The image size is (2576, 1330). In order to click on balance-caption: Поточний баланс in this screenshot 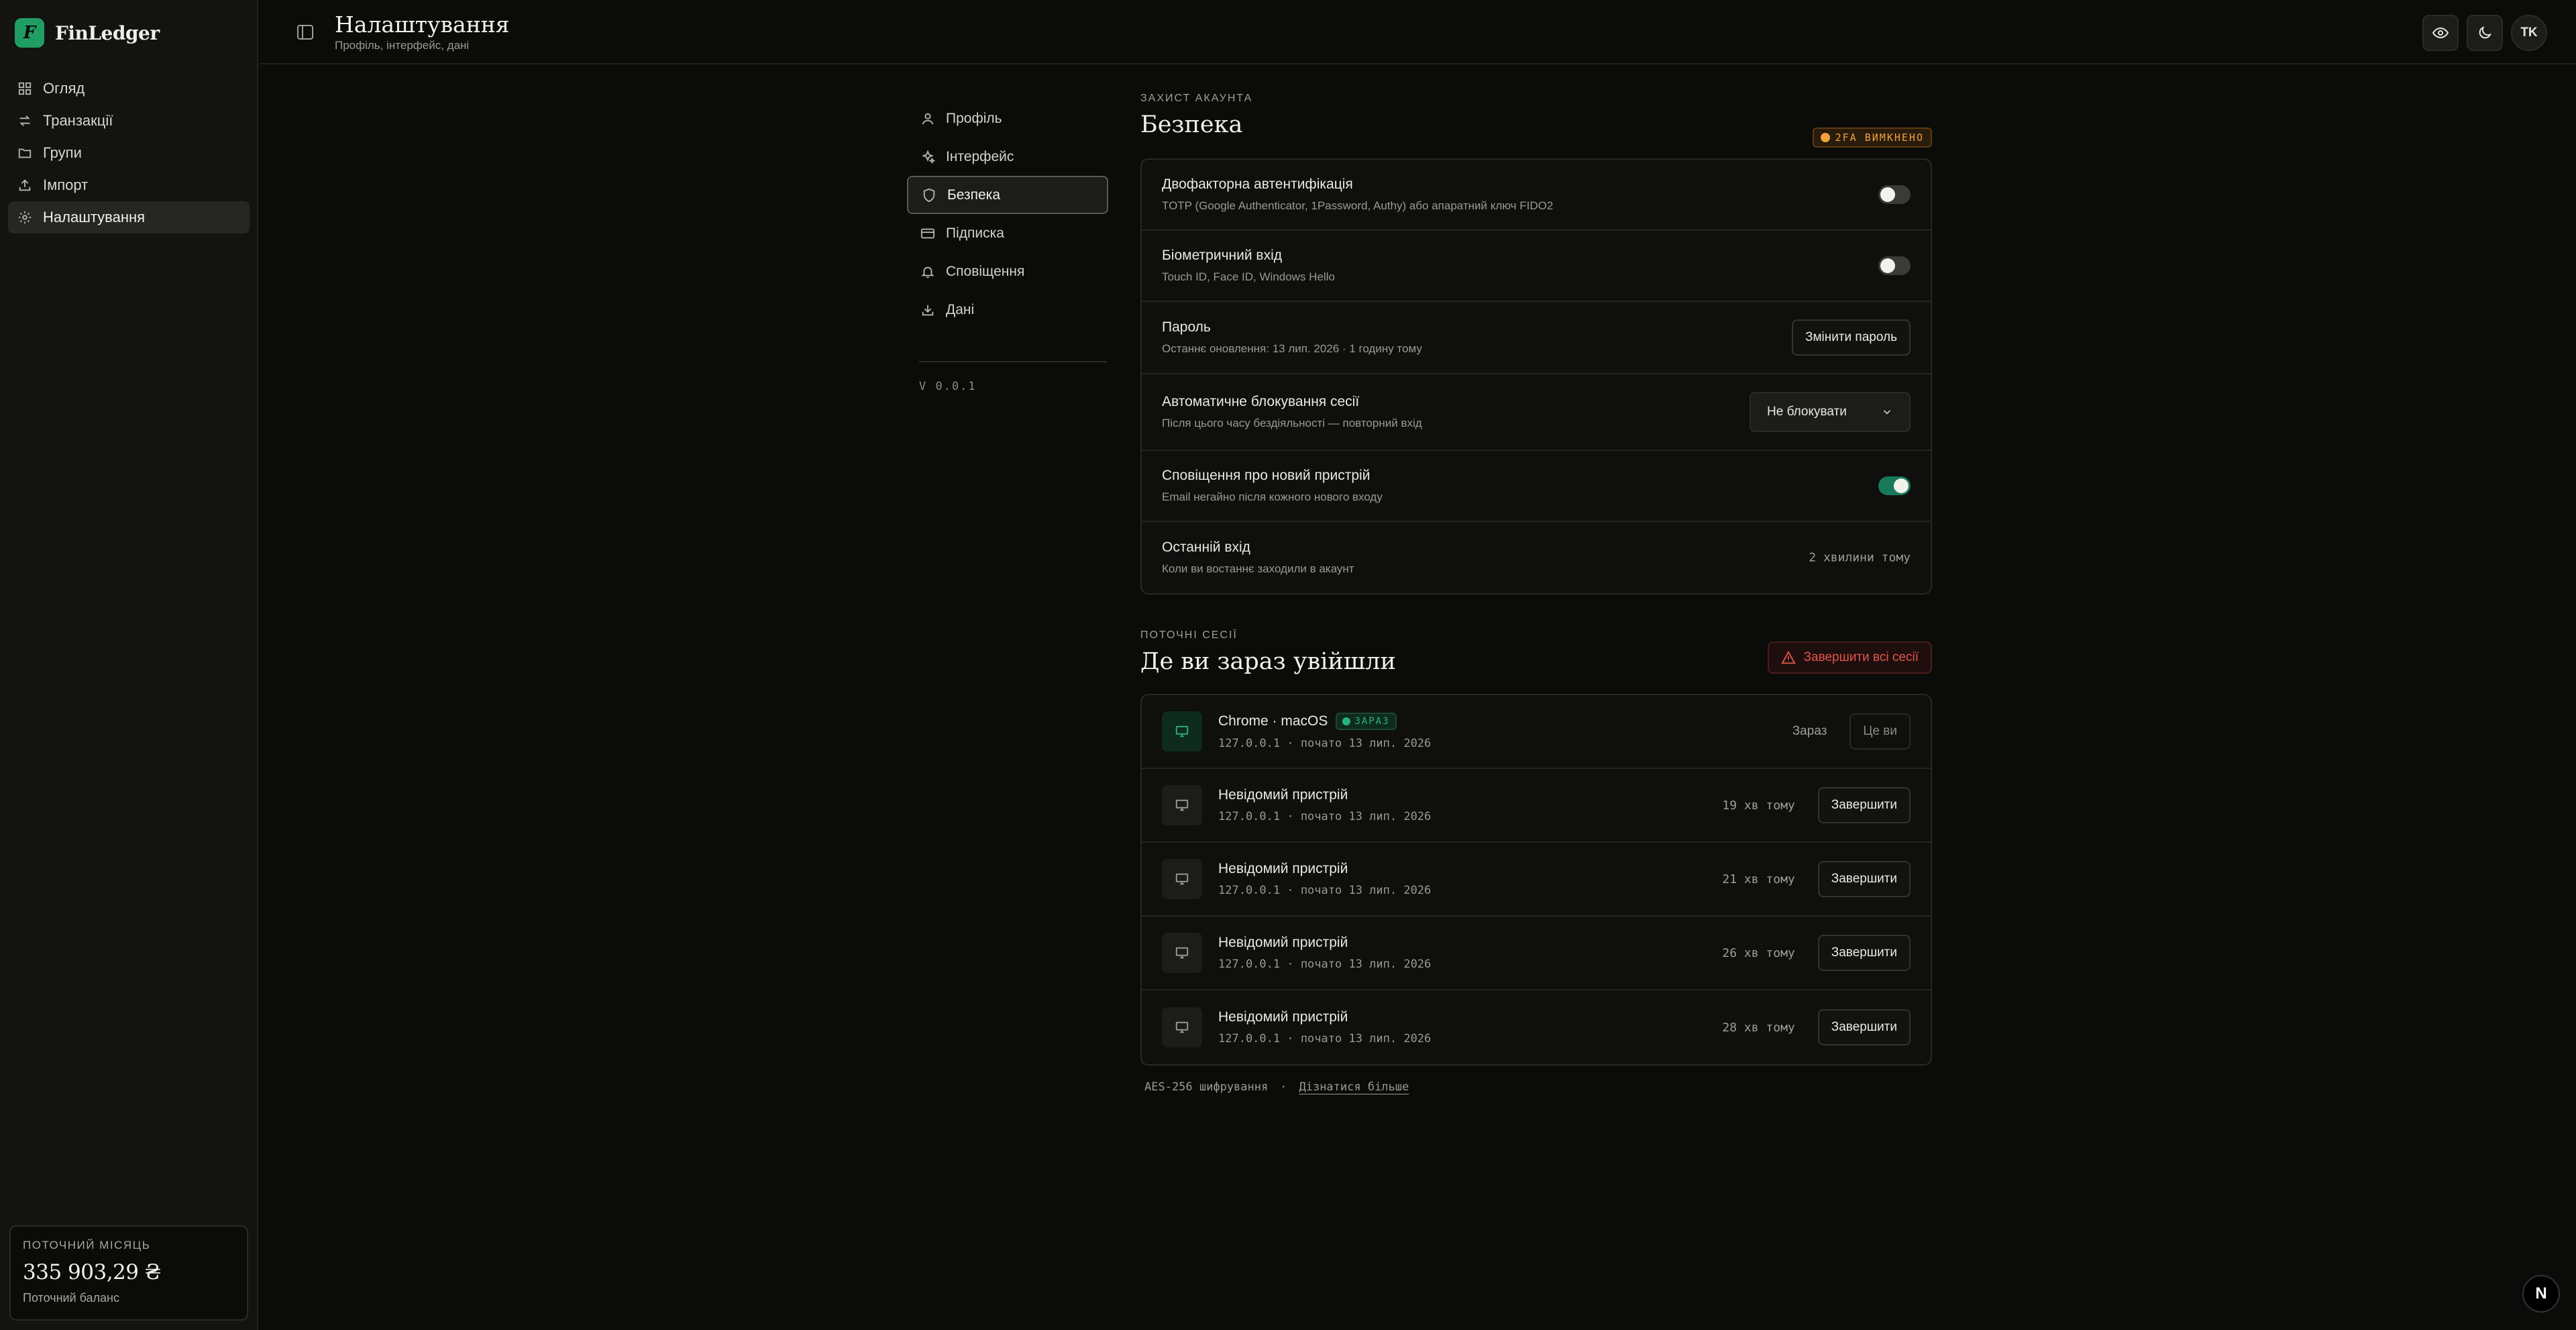, I will do `click(71, 1298)`.